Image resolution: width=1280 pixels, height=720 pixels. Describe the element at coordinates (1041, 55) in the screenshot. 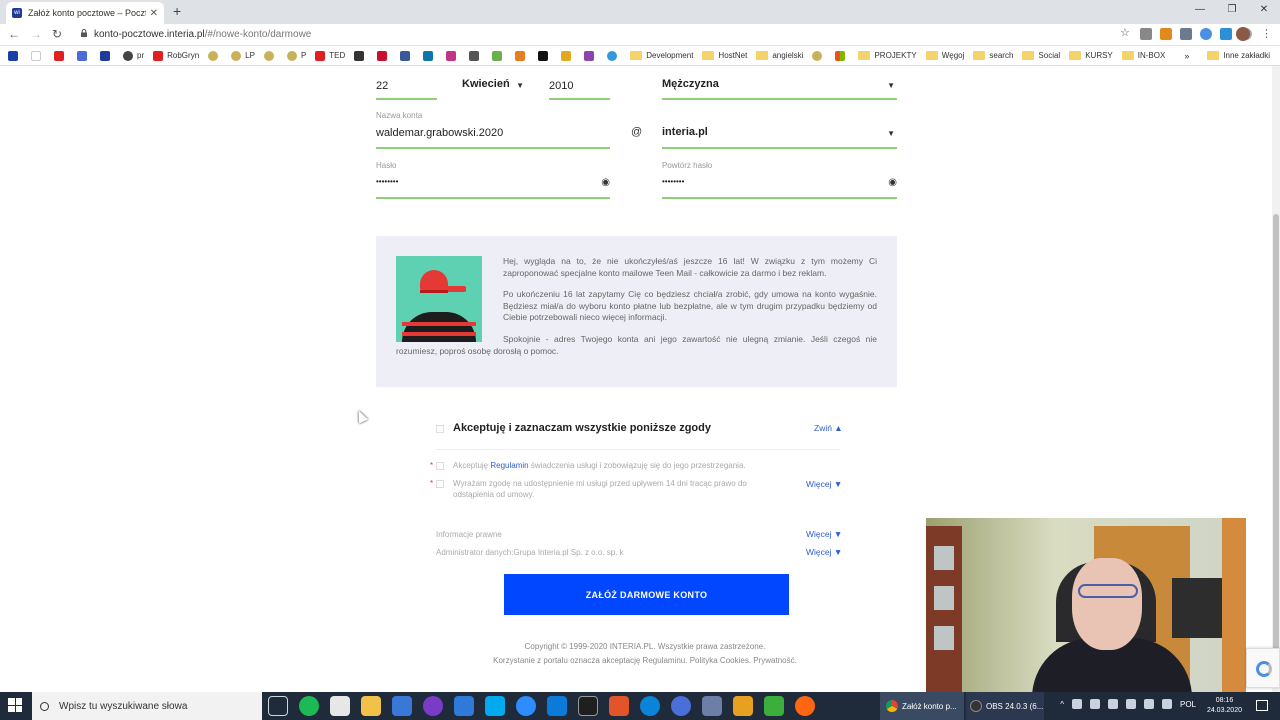

I see `bookmark-folder-social: Social` at that location.